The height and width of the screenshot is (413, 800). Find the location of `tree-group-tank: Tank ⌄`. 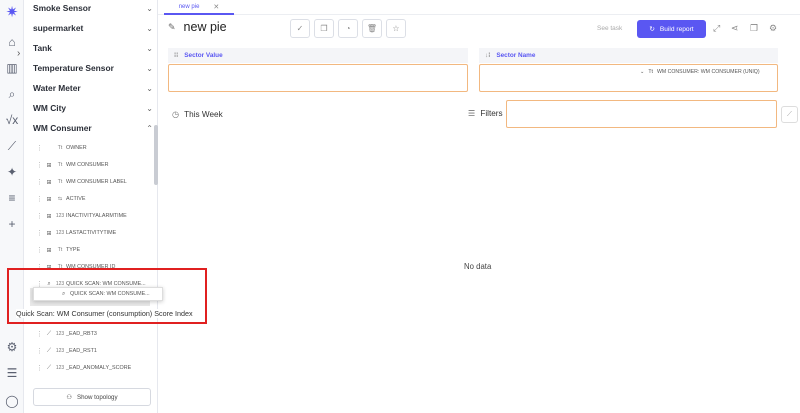

tree-group-tank: Tank ⌄ is located at coordinates (93, 48).